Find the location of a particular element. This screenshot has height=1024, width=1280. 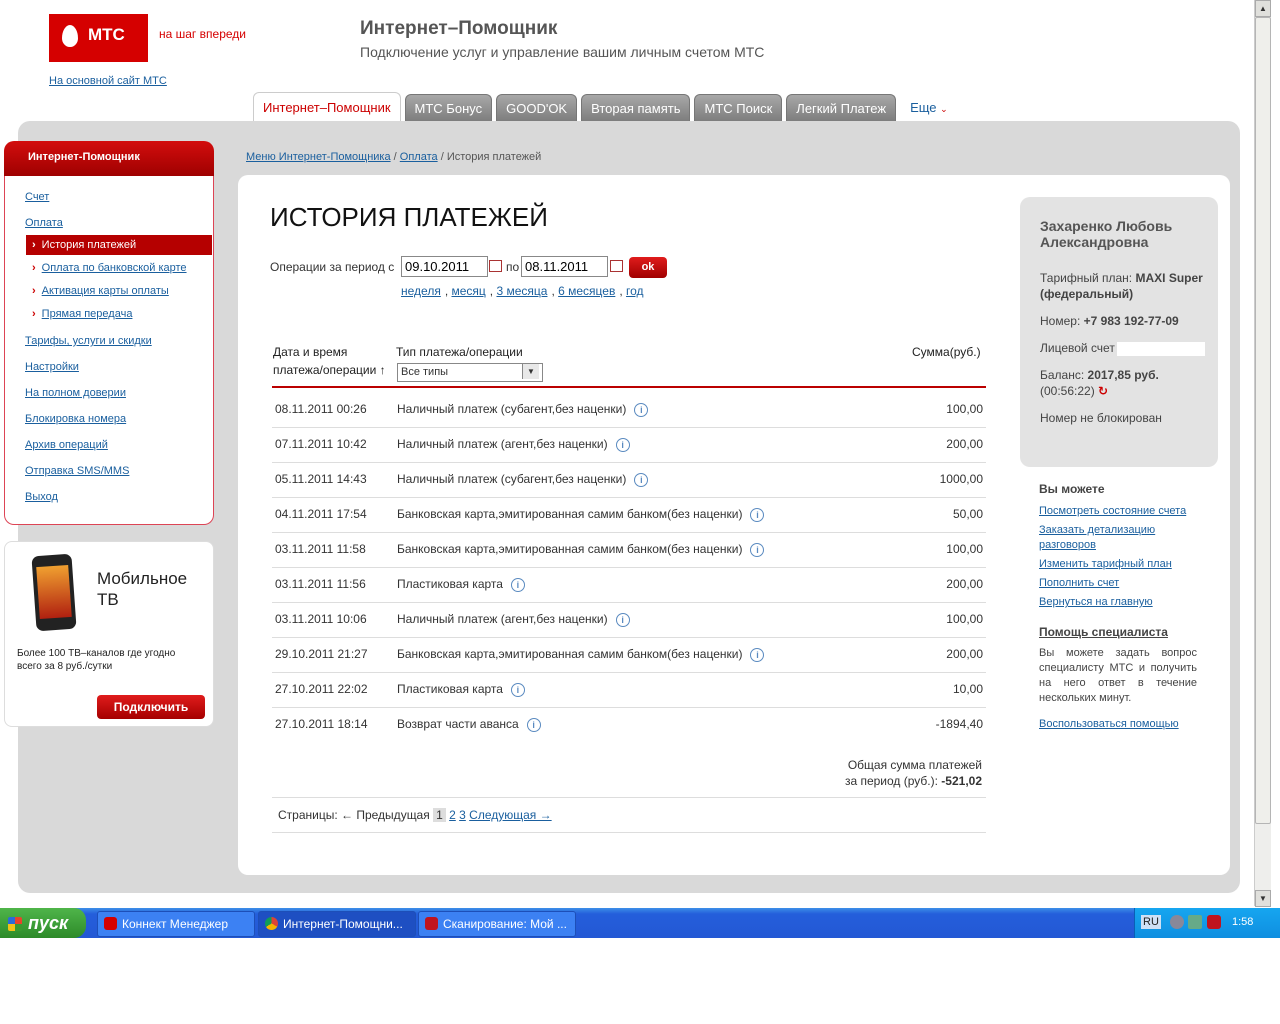

link-order-details: Заказать детализацию разговоров is located at coordinates (1124, 538).